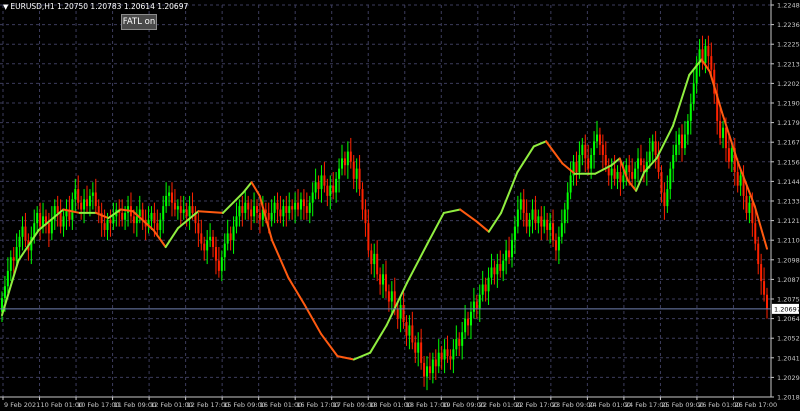 This screenshot has width=800, height=411. What do you see at coordinates (788, 339) in the screenshot?
I see `y-tick-label: 1.20525` at bounding box center [788, 339].